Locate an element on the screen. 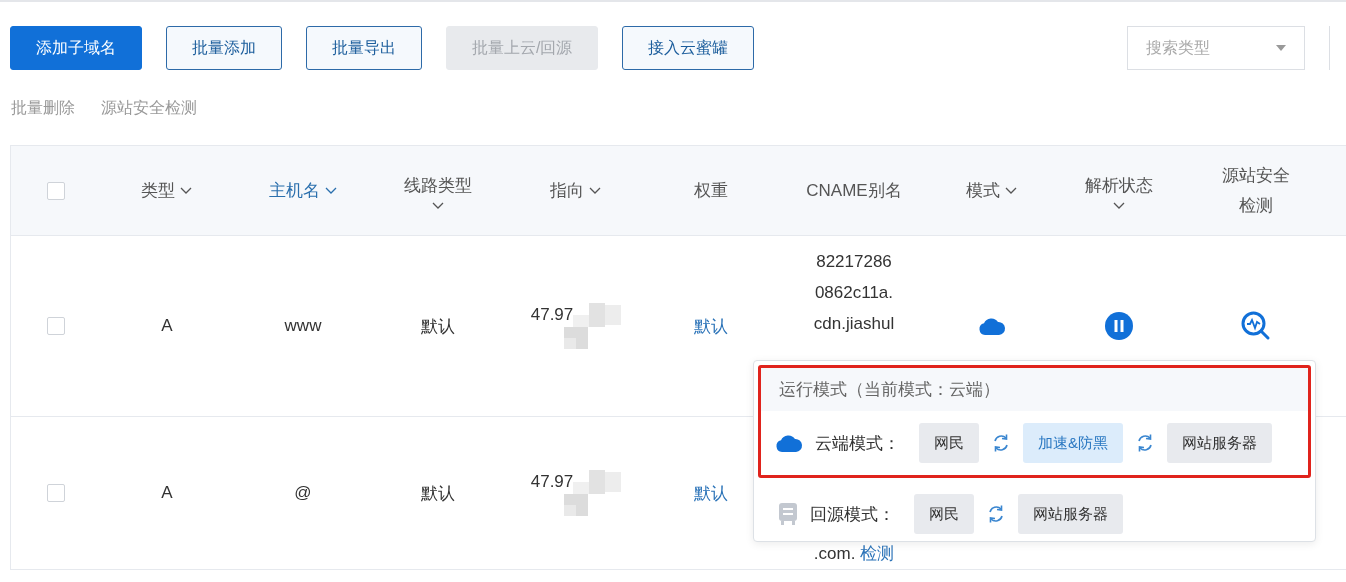 This screenshot has width=1346, height=582. column-header: 指向 is located at coordinates (576, 190).